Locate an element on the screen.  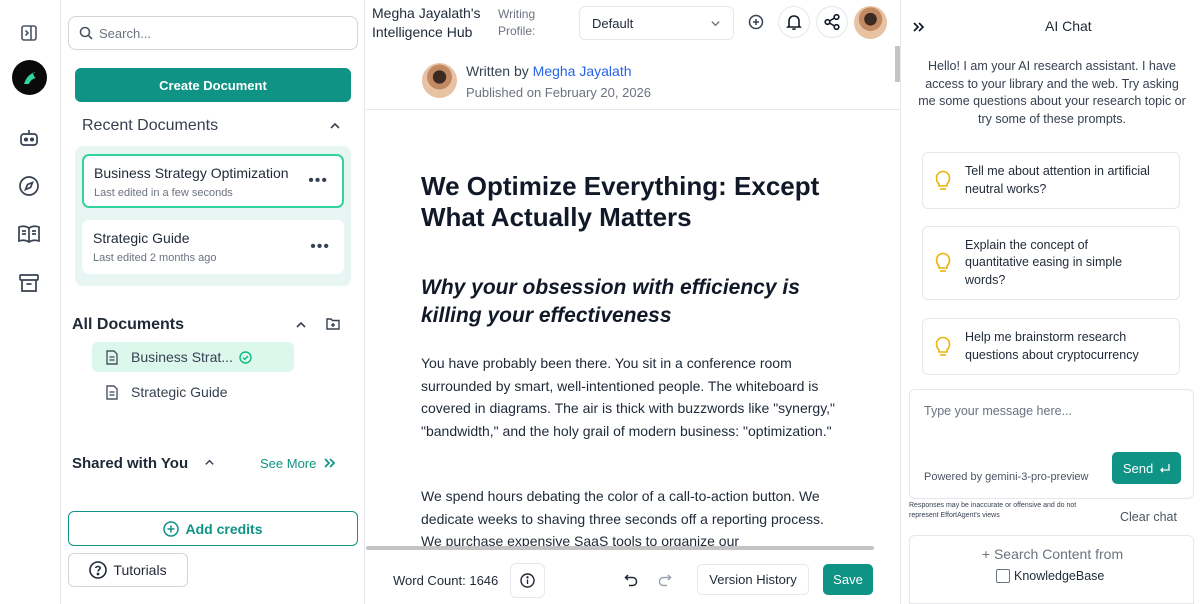
word-count: Word Count: 1646 is located at coordinates (446, 580).